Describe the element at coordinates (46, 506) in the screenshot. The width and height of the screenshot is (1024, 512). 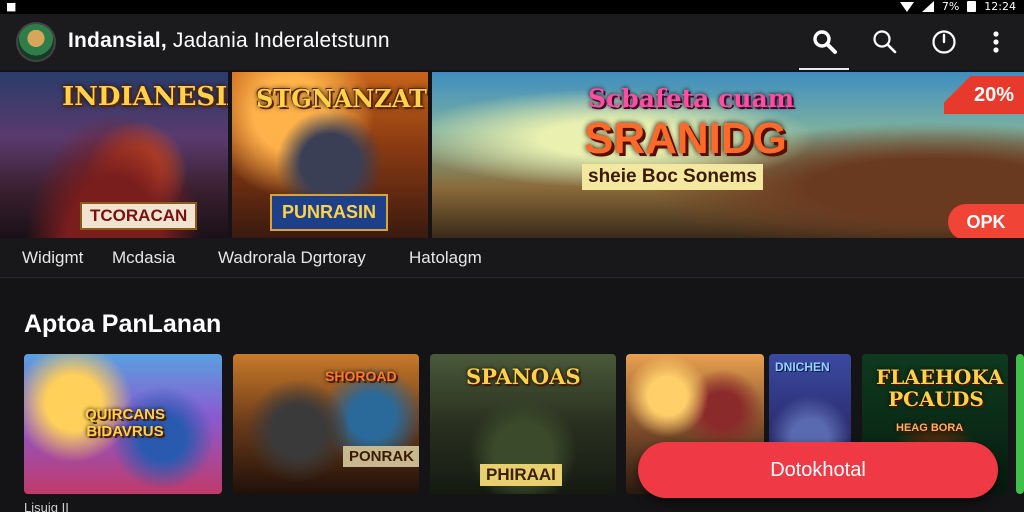
I see `bottom-label: Lisuig II` at that location.